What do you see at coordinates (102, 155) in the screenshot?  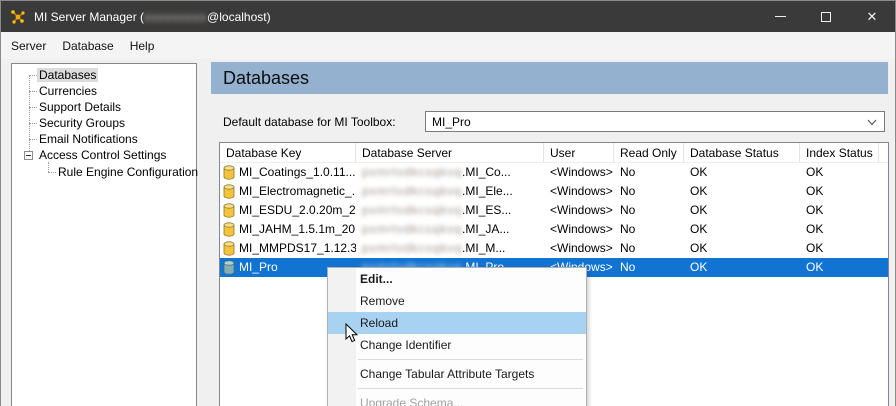 I see `sidebar-item-access-control-settings: Access Control Settings` at bounding box center [102, 155].